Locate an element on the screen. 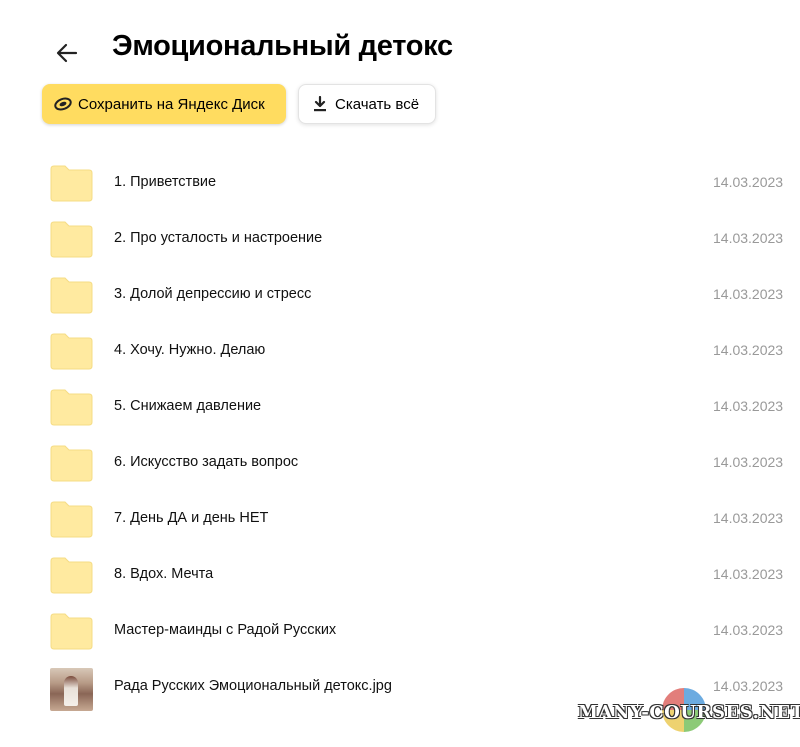 This screenshot has height=747, width=800. list-item: 7. День ДА и день НЕТ 14.03.2023 is located at coordinates (400, 519).